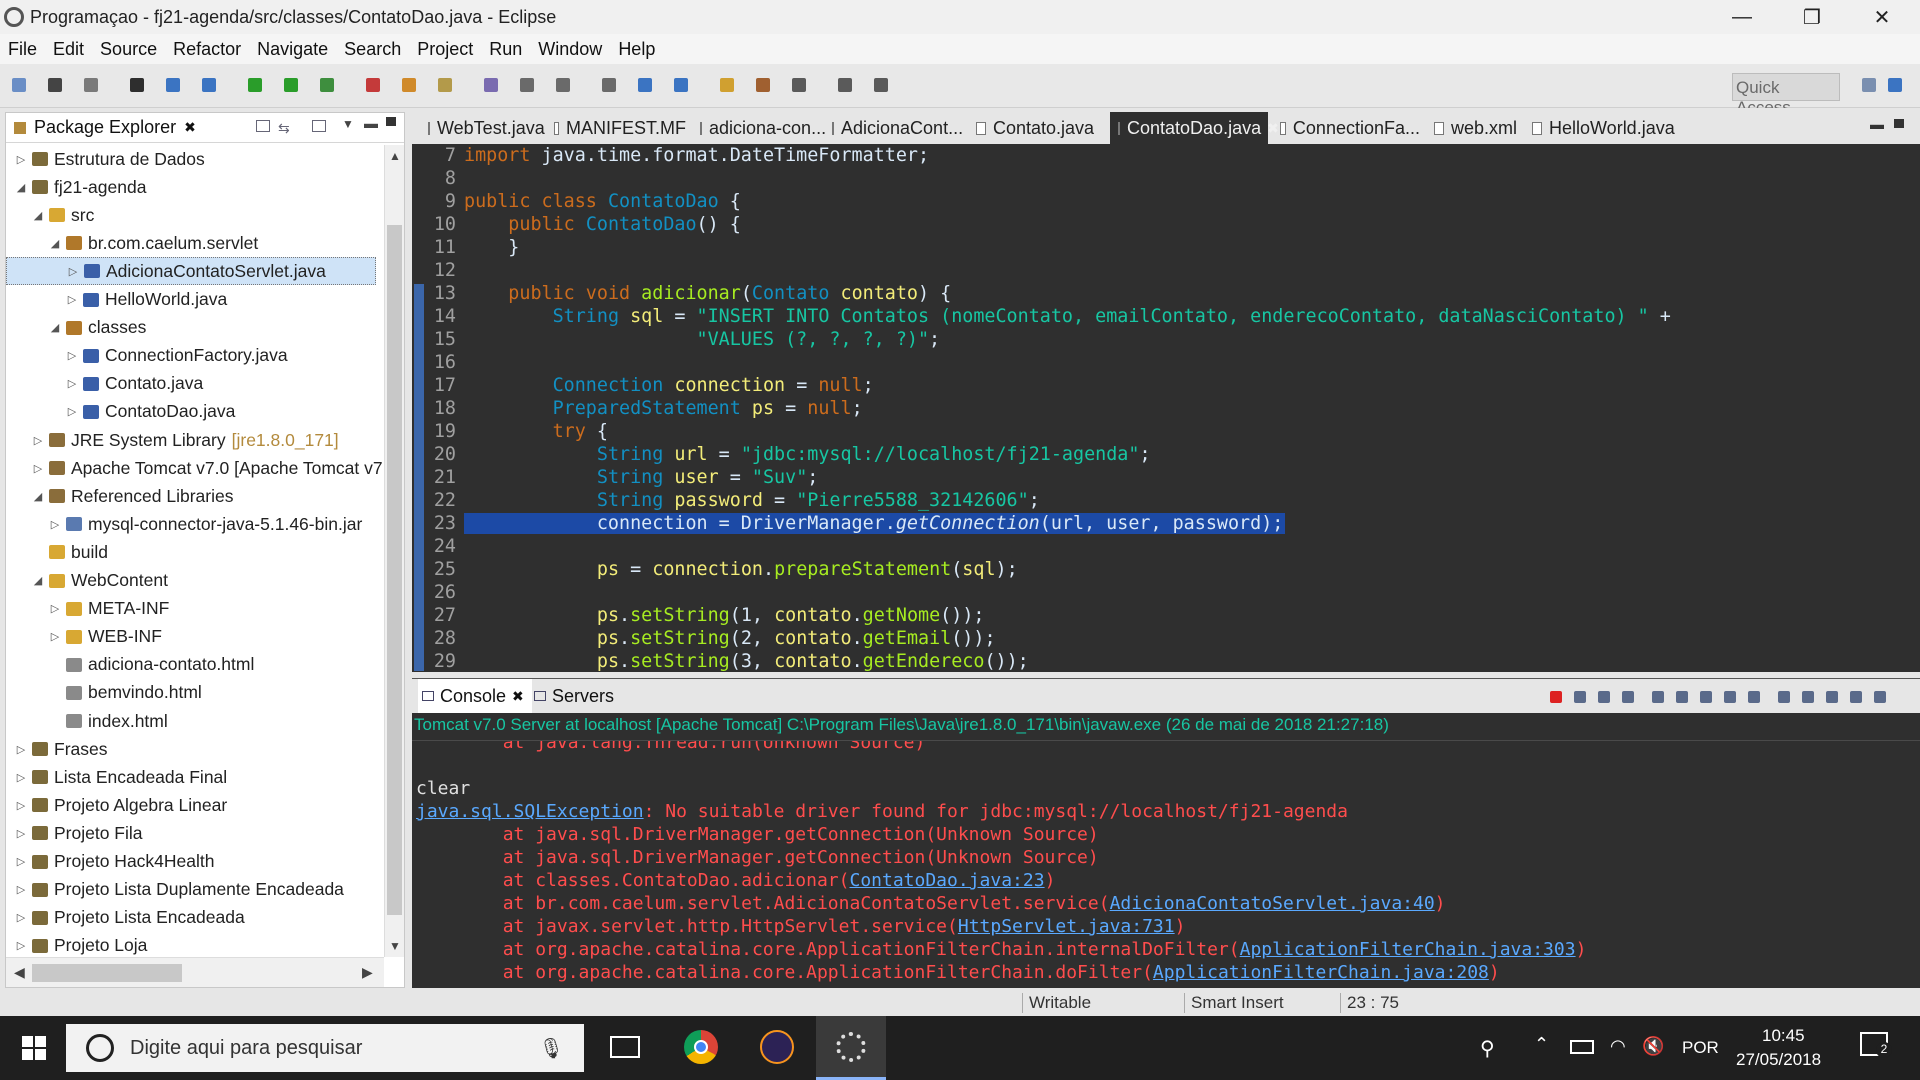 Image resolution: width=1920 pixels, height=1080 pixels. I want to click on code-line: 28 ps.setString(2, contato.getEmail());, so click(1152, 638).